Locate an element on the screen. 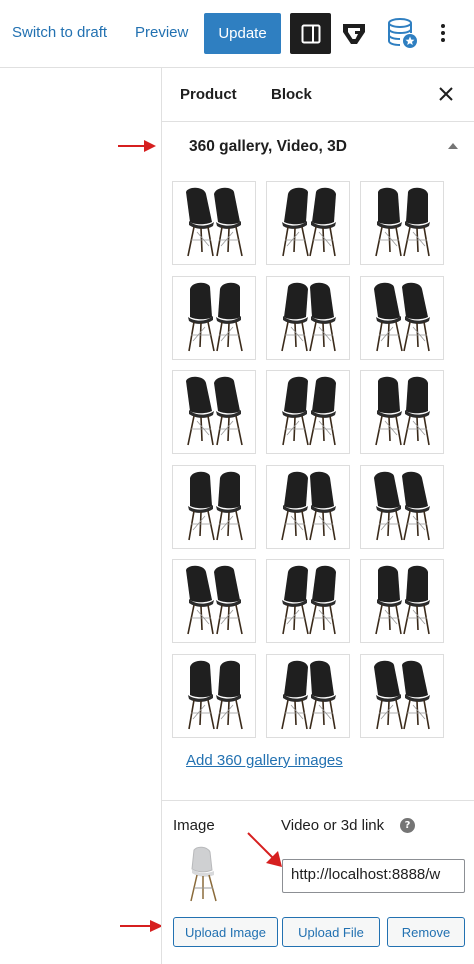 The width and height of the screenshot is (474, 964). video-link-label: Video or 3d link is located at coordinates (333, 825).